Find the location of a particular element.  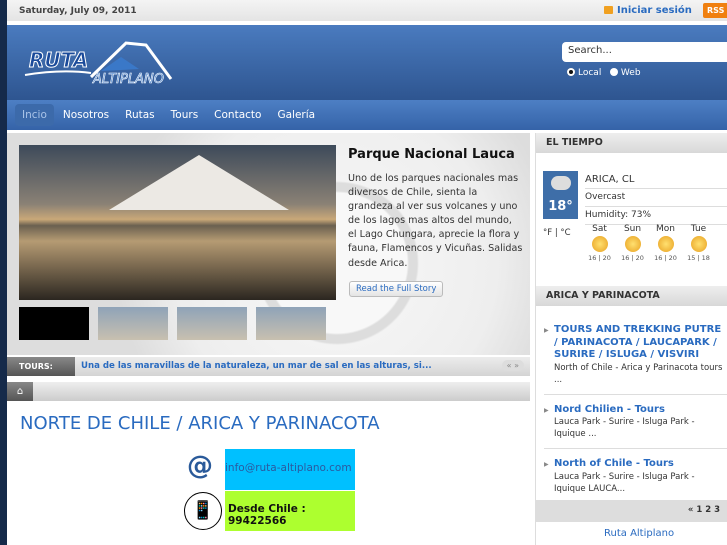

day-name: Tue is located at coordinates (698, 229).